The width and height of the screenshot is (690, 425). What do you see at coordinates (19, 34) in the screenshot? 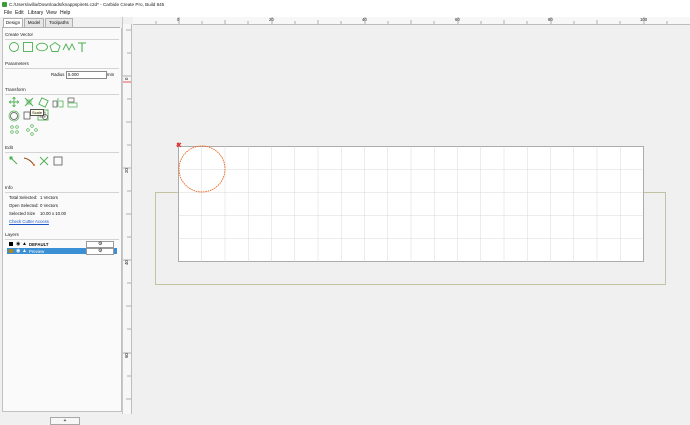
I see `section-create-vector: Create Vector` at bounding box center [19, 34].